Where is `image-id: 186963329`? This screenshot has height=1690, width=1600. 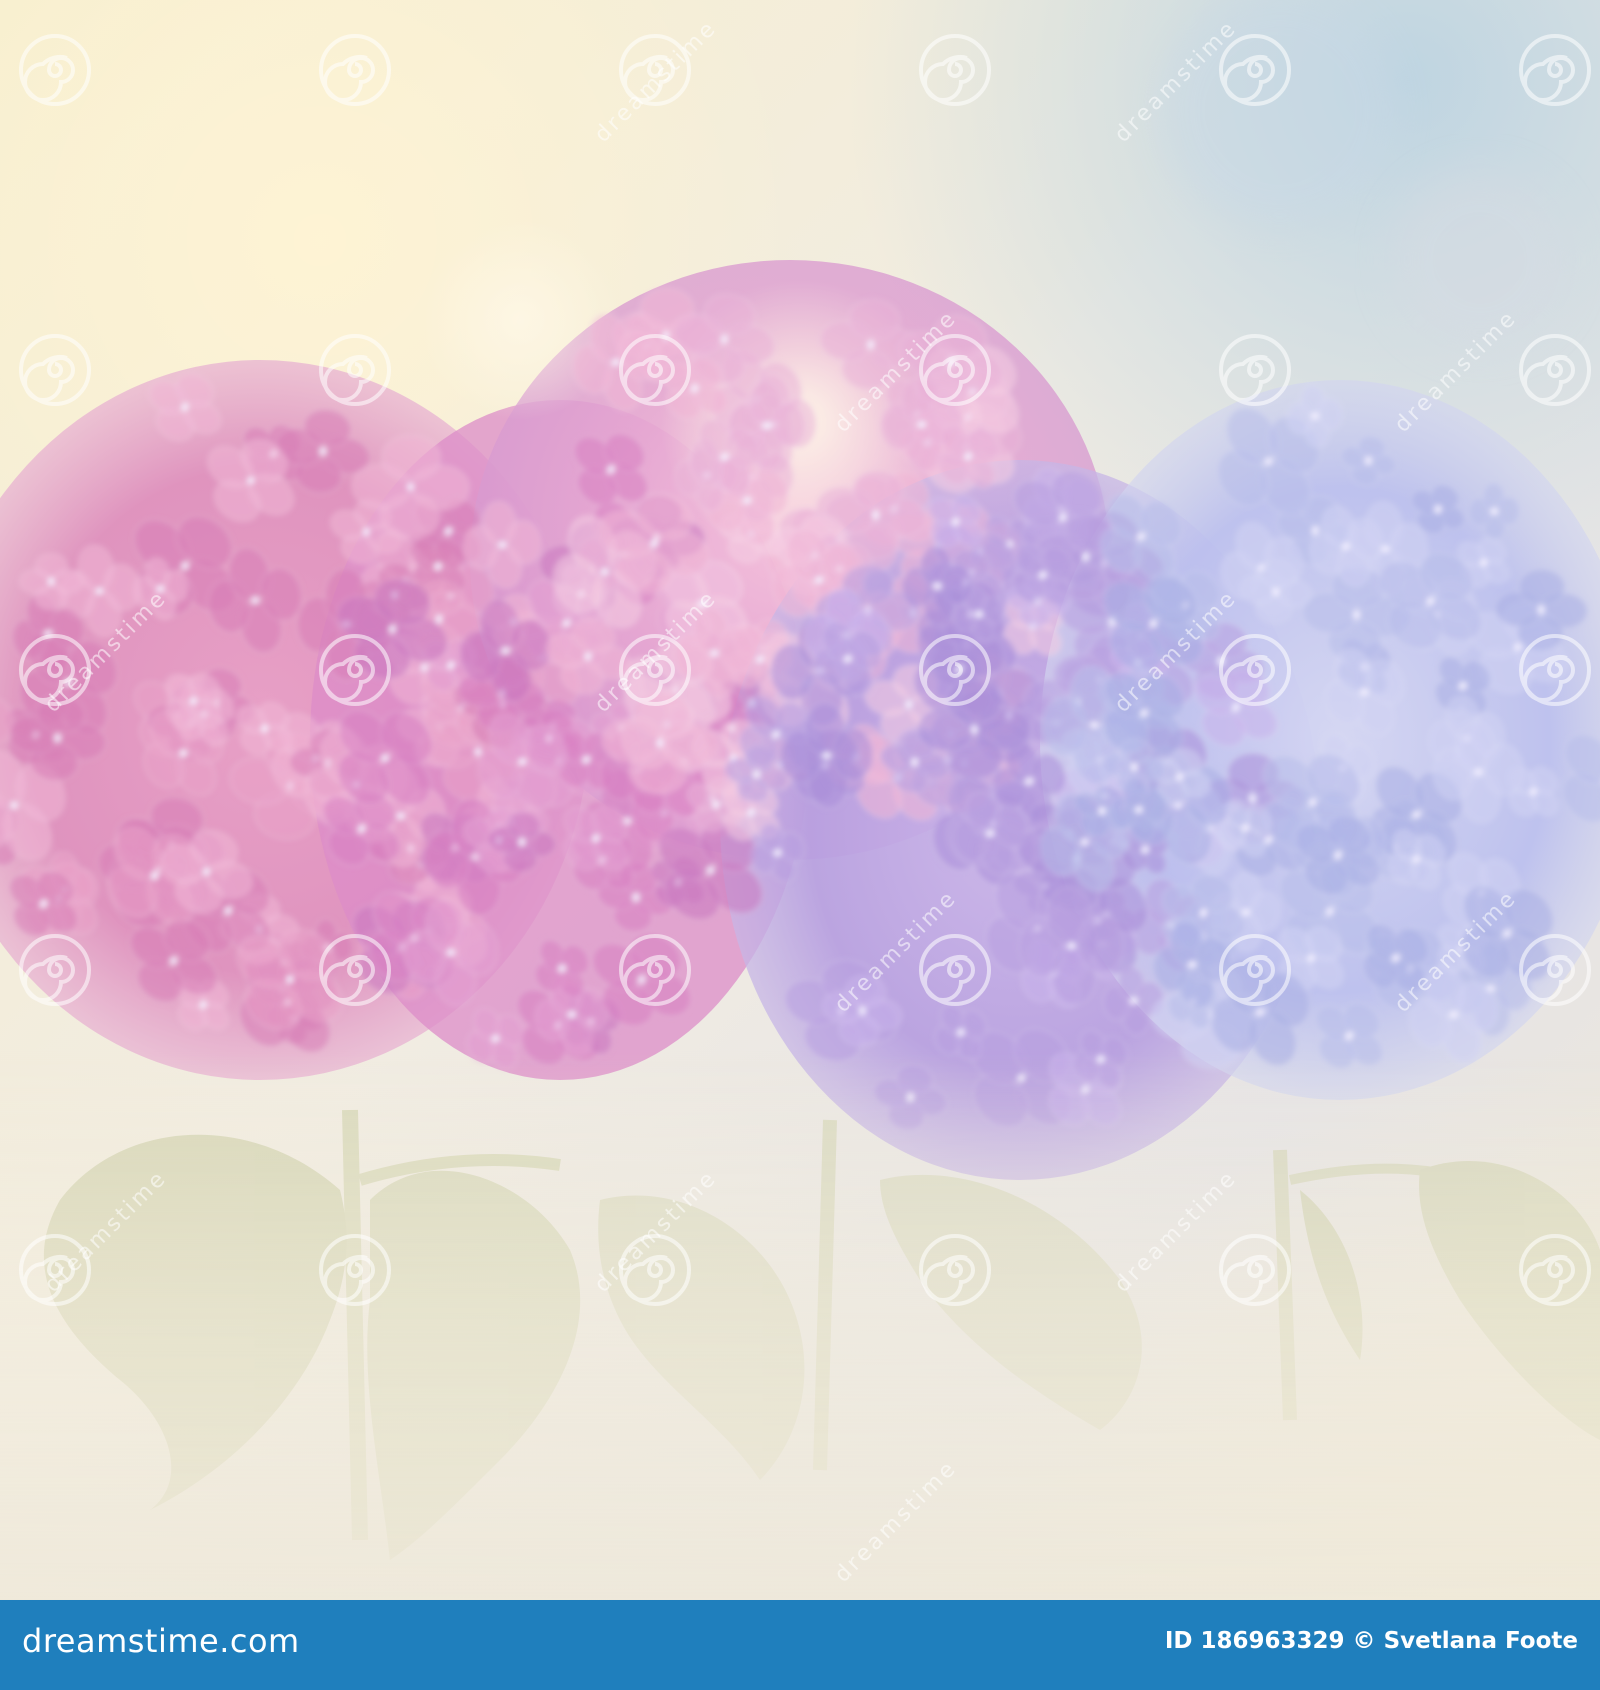 image-id: 186963329 is located at coordinates (1272, 1641).